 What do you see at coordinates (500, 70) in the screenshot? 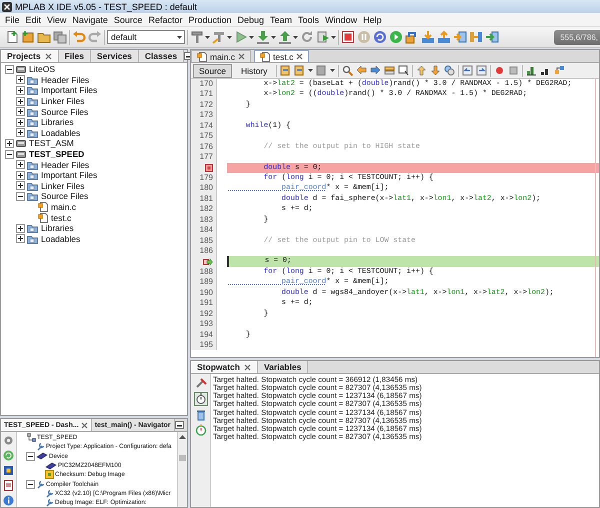
I see `record-icon` at bounding box center [500, 70].